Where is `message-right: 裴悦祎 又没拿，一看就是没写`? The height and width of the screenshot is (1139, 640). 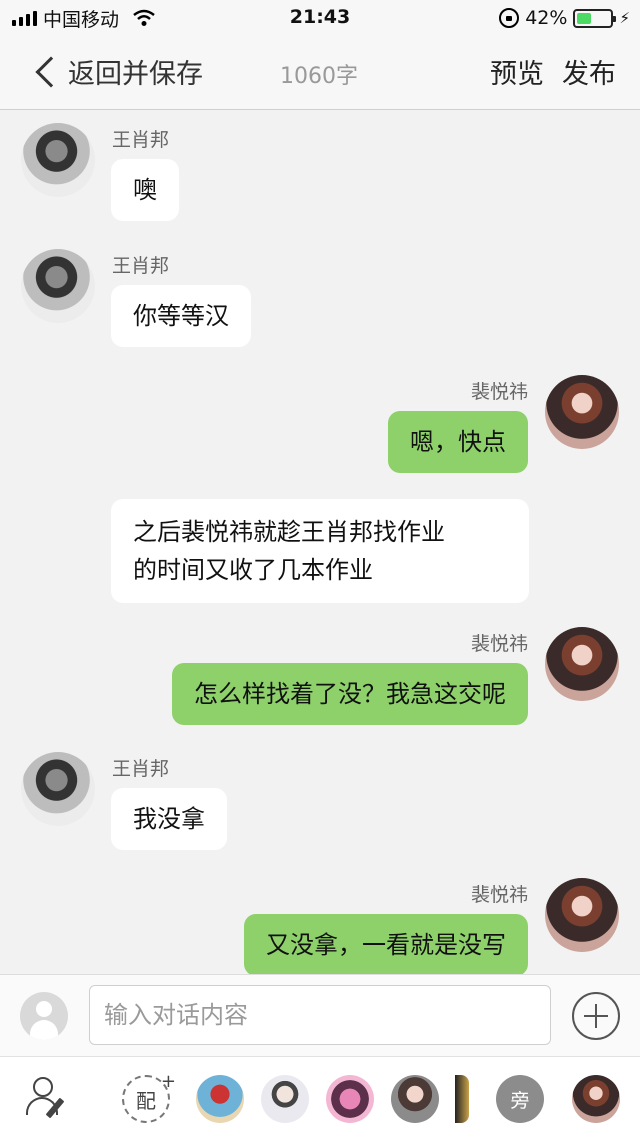 message-right: 裴悦祎 又没拿，一看就是没写 is located at coordinates (320, 920).